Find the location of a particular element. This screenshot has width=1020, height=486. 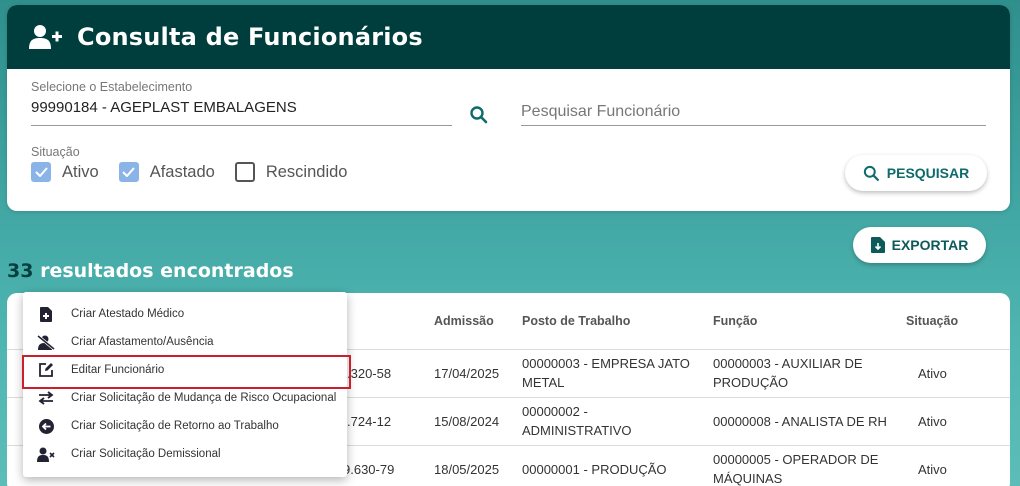

column-header-situacao: Situação is located at coordinates (932, 321).